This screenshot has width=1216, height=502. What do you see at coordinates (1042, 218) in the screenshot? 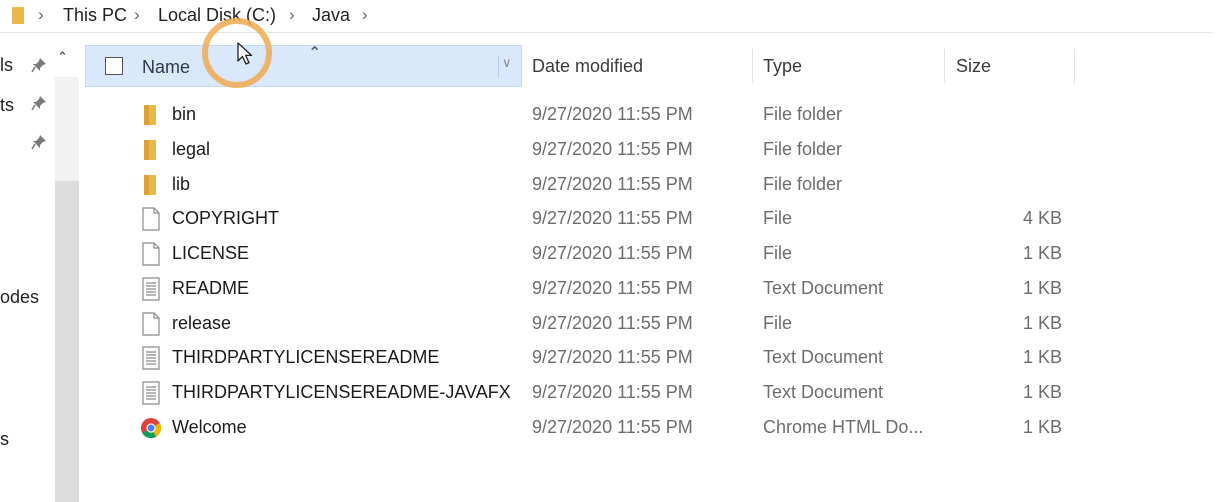
I see `file-size: 4 KB` at bounding box center [1042, 218].